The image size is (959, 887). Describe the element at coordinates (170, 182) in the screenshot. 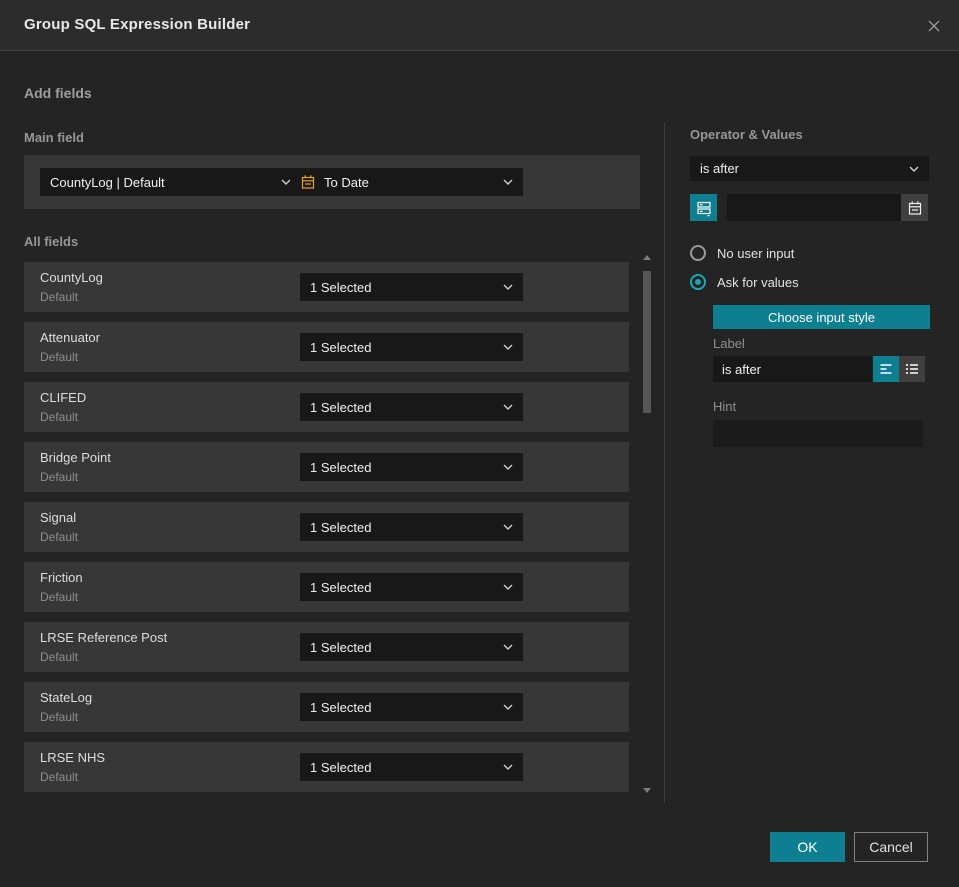

I see `main-field-select: CountyLog | Default` at that location.